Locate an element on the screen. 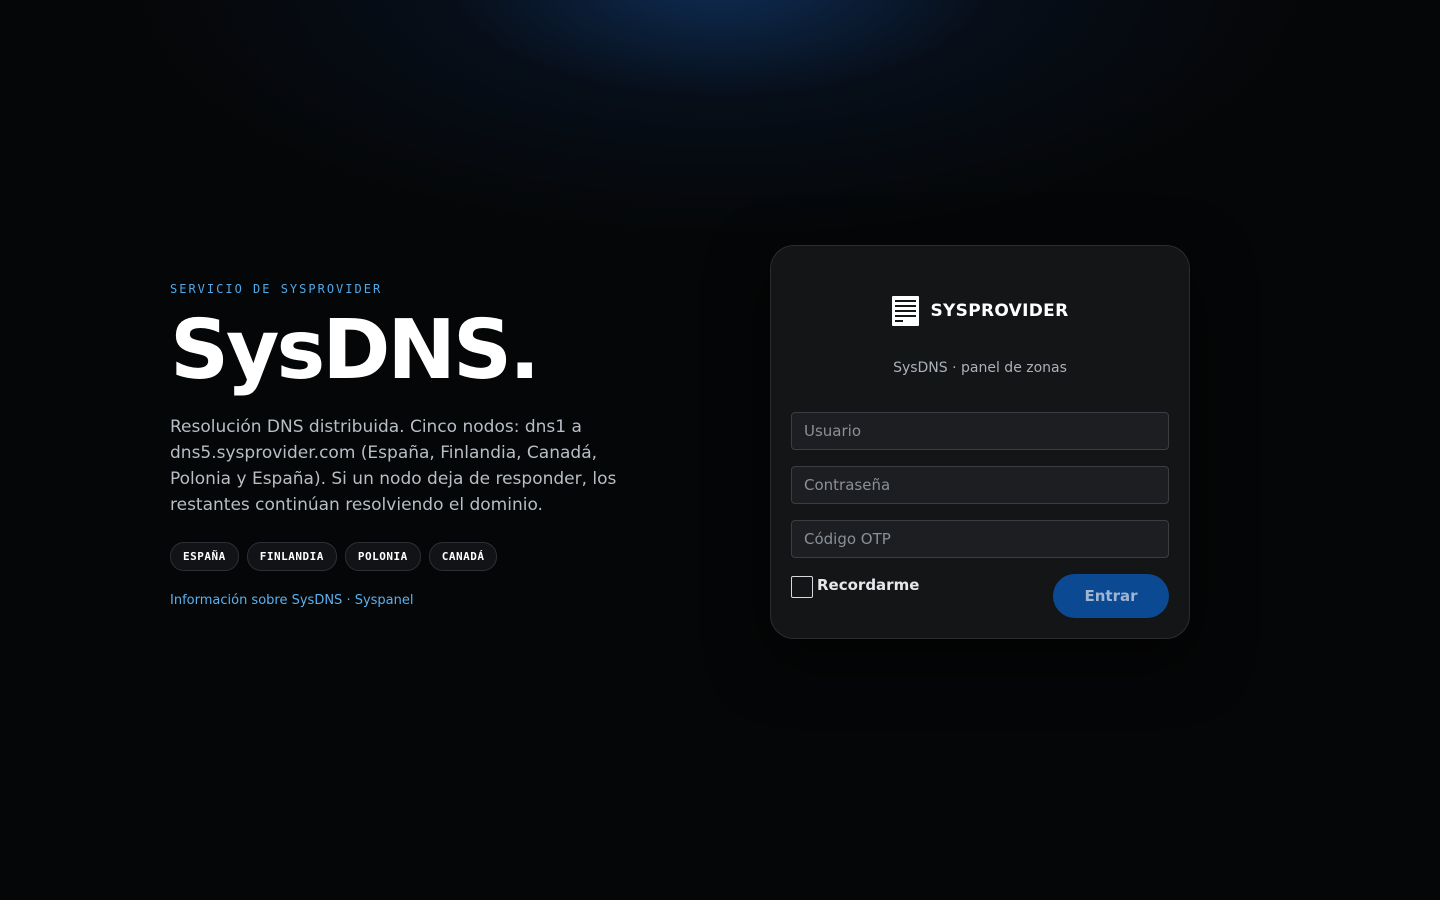  remember-checkbox is located at coordinates (802, 587).